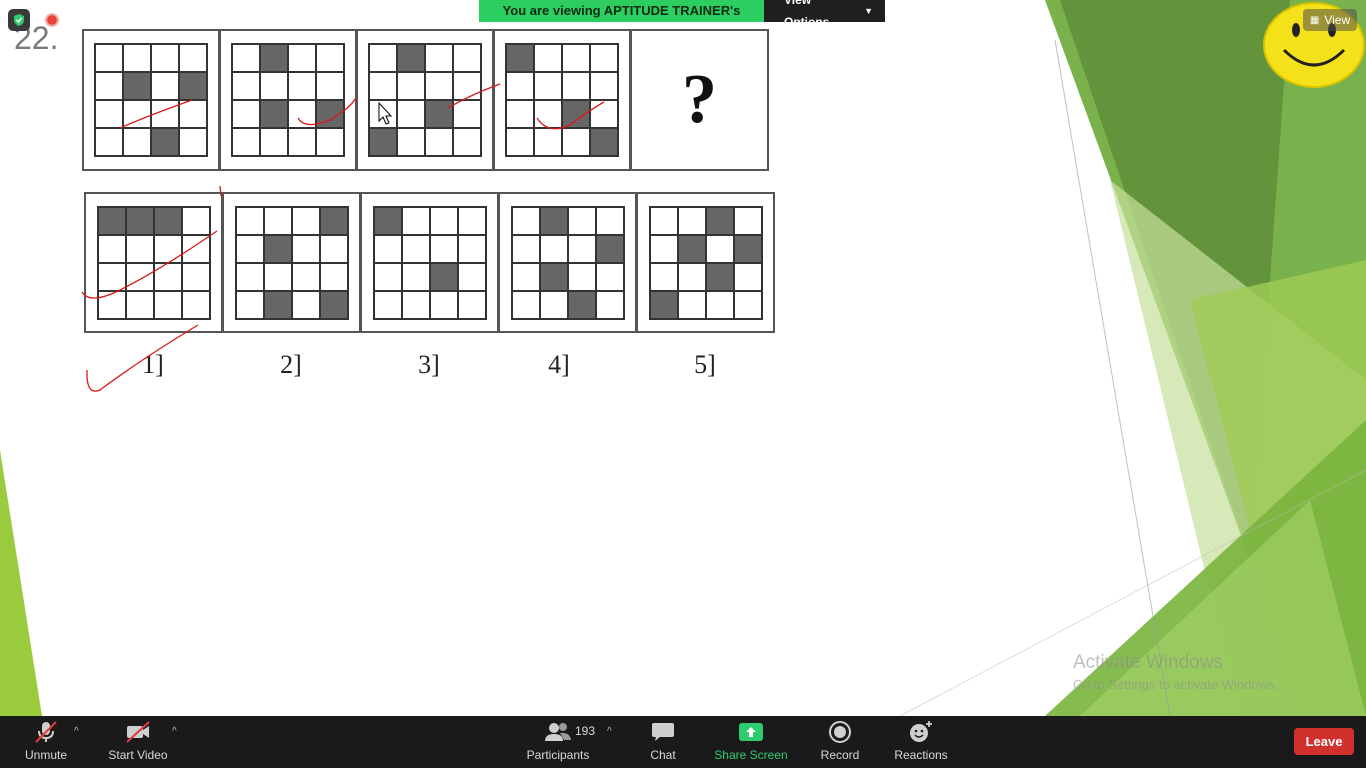  I want to click on view-options-label: View Options, so click(807, 14).